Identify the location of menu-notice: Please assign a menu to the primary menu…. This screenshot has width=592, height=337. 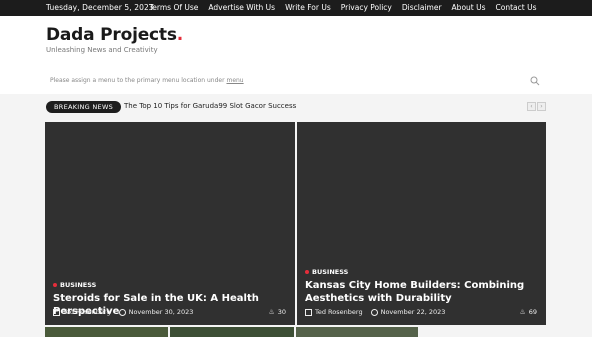
(147, 80).